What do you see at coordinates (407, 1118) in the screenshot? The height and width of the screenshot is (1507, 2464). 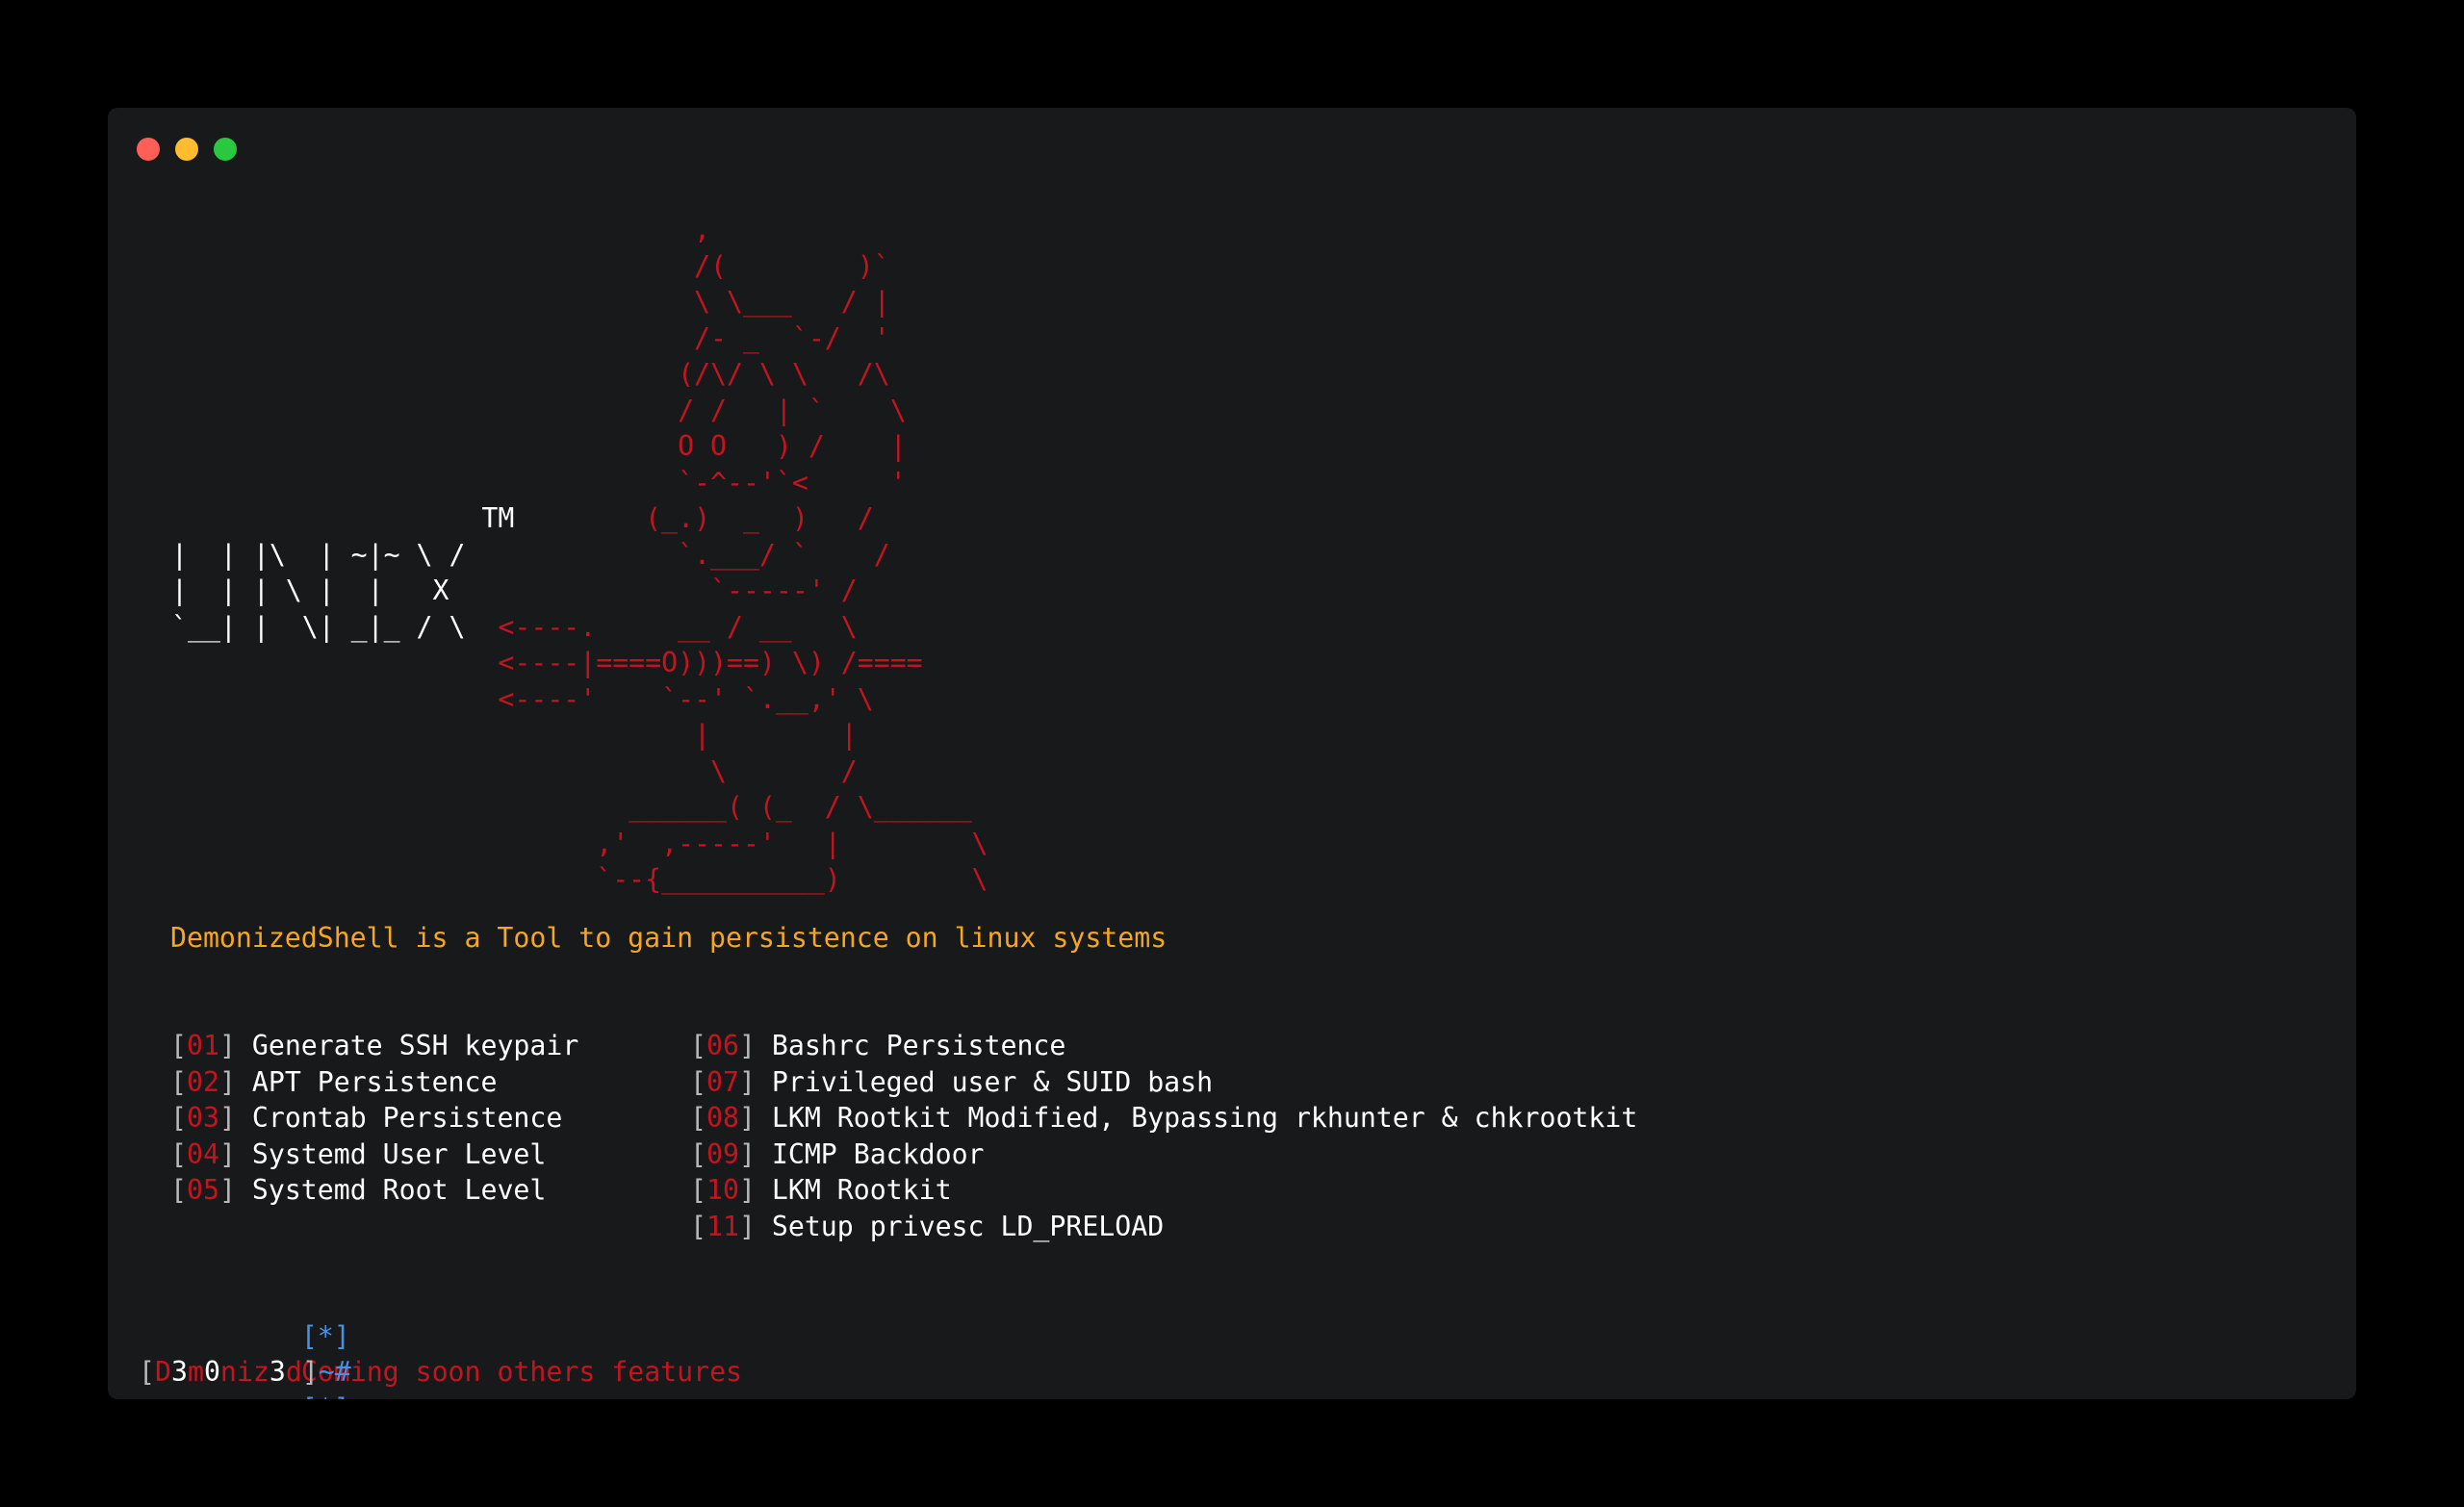 I see `menu-item-label: Crontab Persistence` at bounding box center [407, 1118].